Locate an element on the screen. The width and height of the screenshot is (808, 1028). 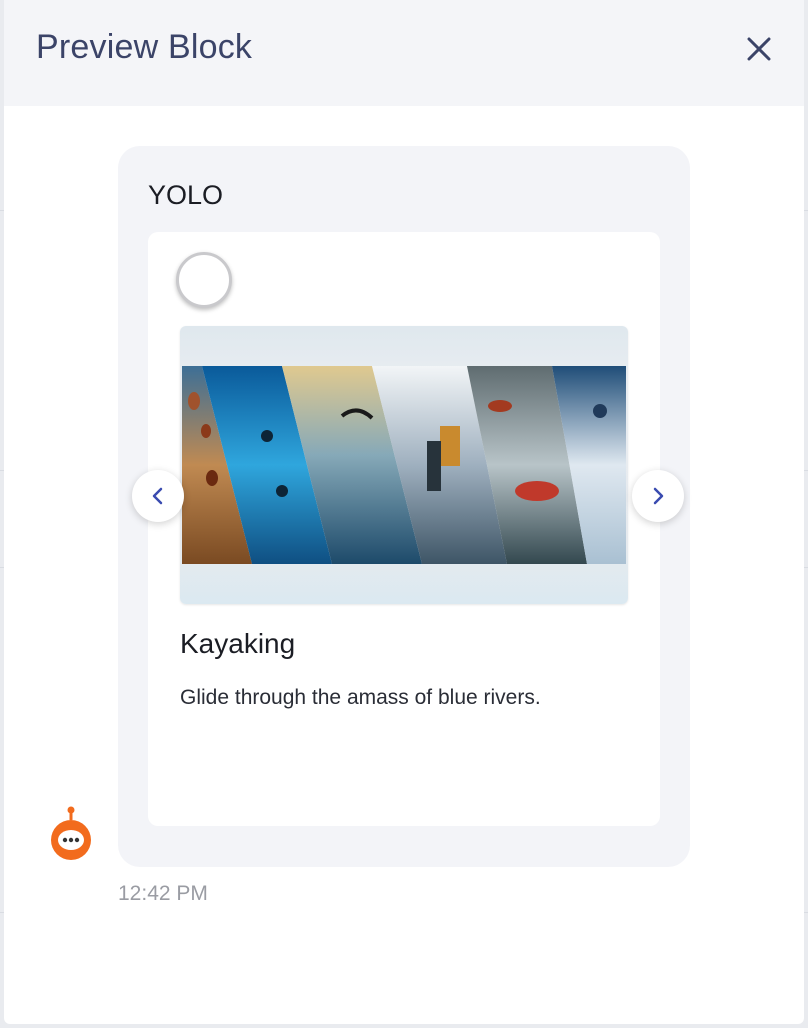
close-icon is located at coordinates (759, 49).